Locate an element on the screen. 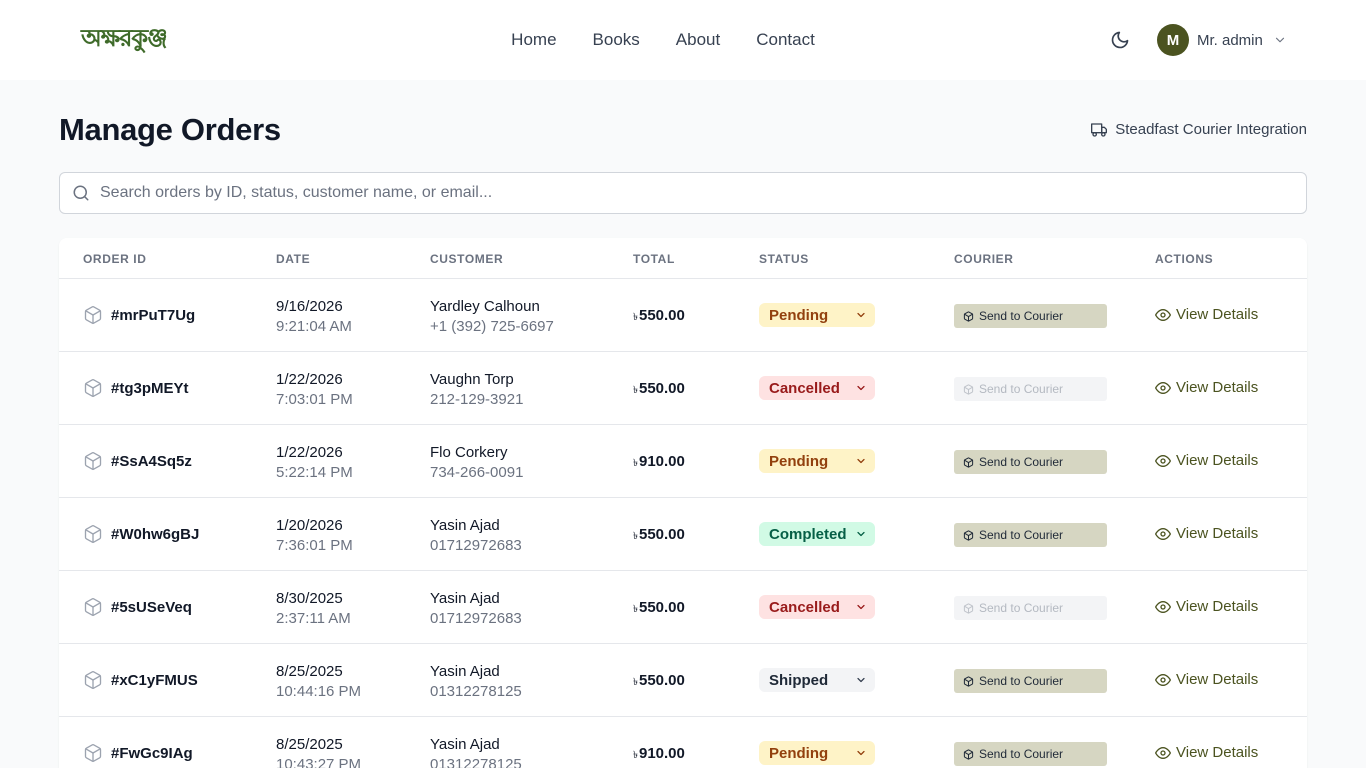 This screenshot has height=768, width=1366. column-header-date: DATE is located at coordinates (293, 259).